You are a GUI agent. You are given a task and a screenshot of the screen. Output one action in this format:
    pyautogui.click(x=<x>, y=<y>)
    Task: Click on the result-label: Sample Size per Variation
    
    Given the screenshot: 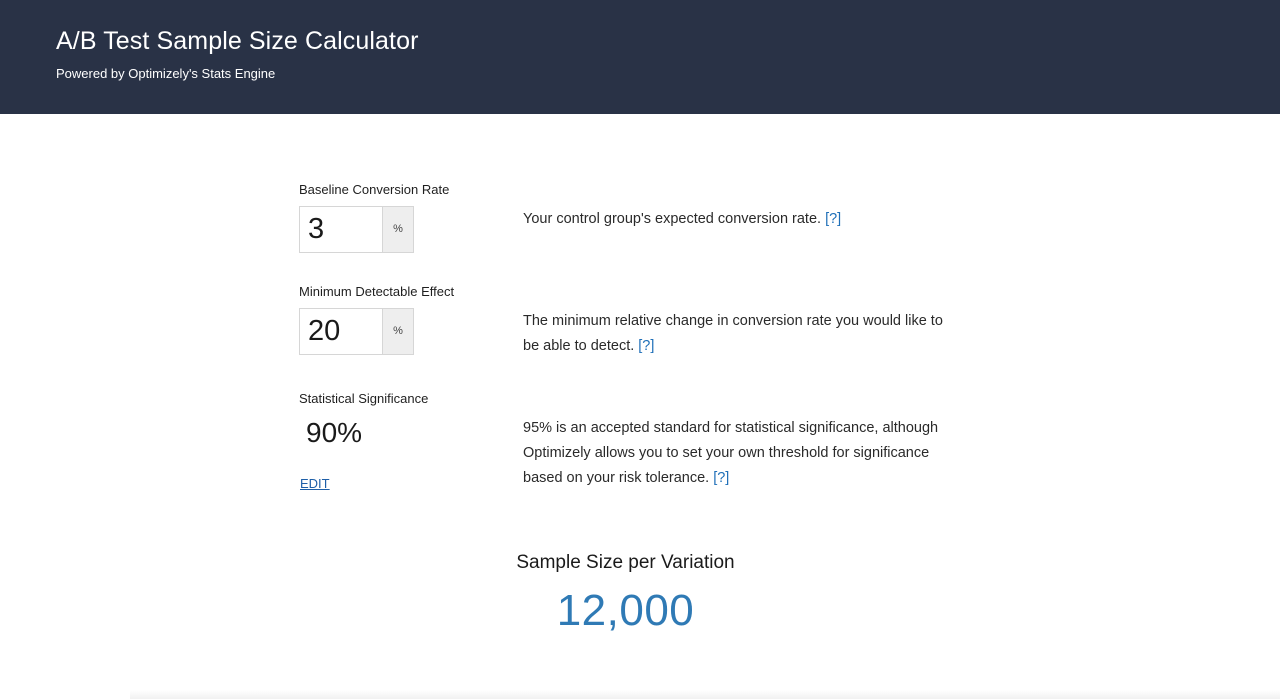 What is the action you would take?
    pyautogui.click(x=625, y=562)
    